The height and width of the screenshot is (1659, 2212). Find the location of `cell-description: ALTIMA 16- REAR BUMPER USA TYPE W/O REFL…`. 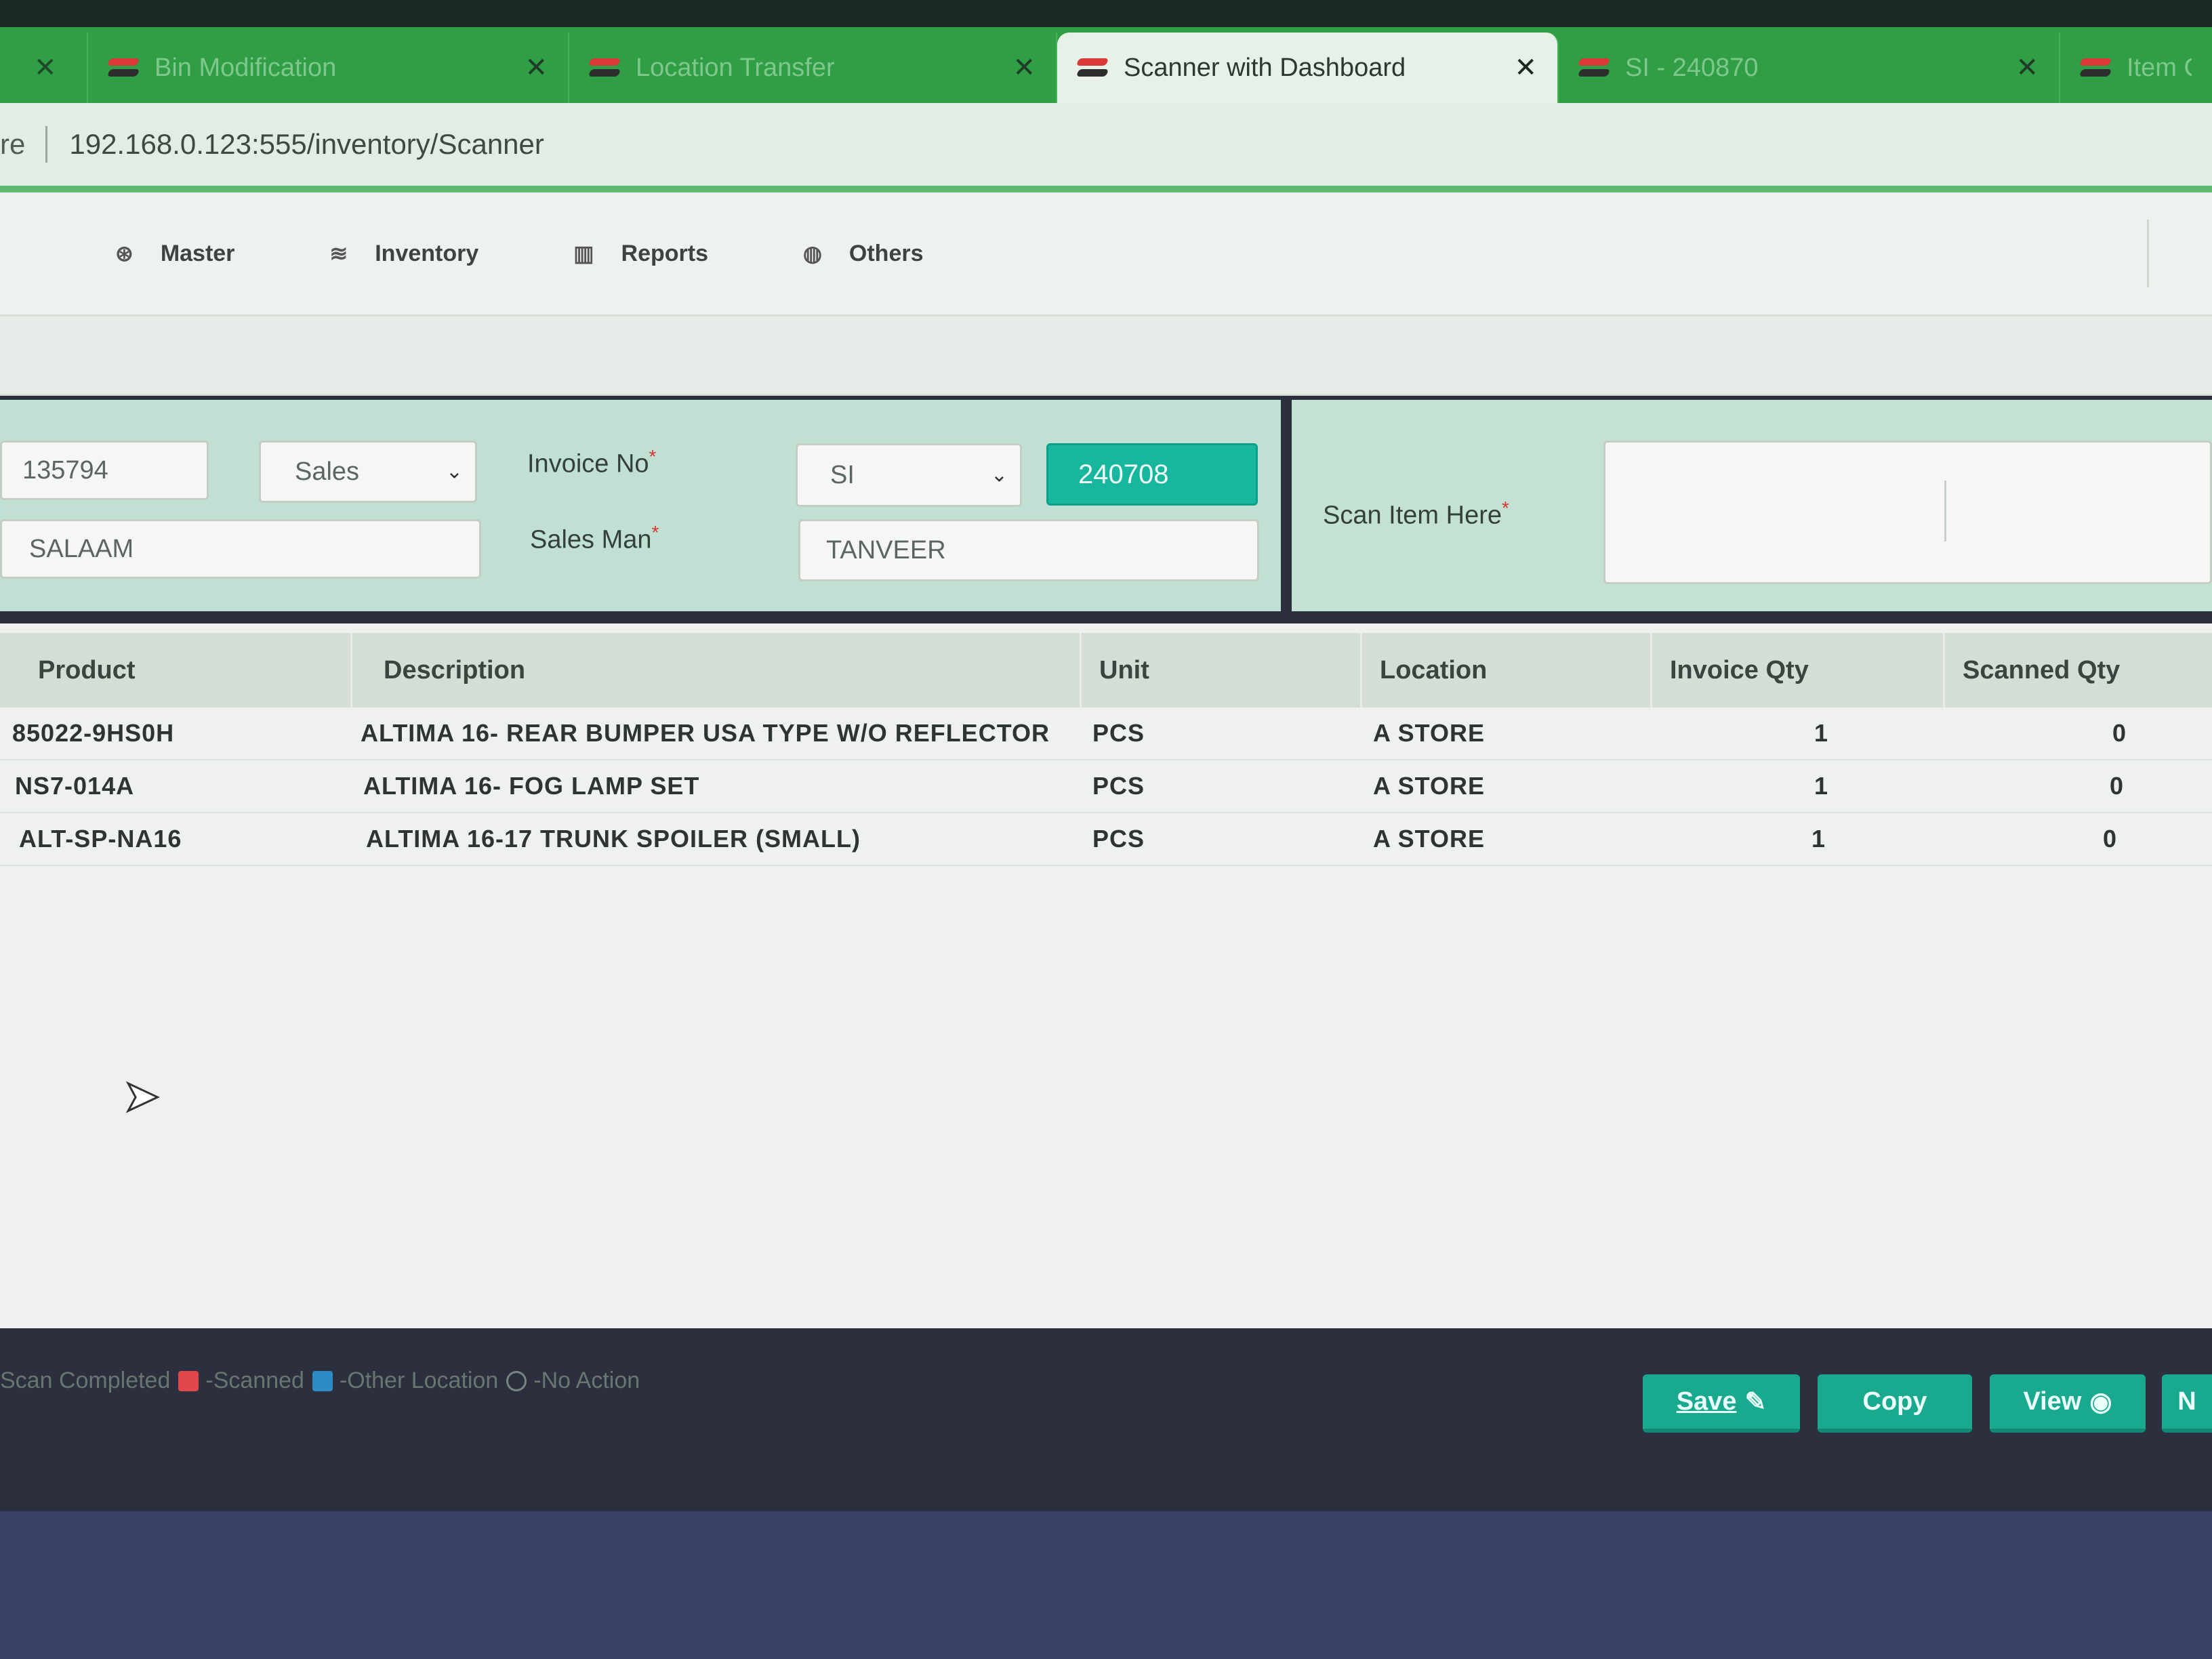

cell-description: ALTIMA 16- REAR BUMPER USA TYPE W/O REFL… is located at coordinates (705, 733).